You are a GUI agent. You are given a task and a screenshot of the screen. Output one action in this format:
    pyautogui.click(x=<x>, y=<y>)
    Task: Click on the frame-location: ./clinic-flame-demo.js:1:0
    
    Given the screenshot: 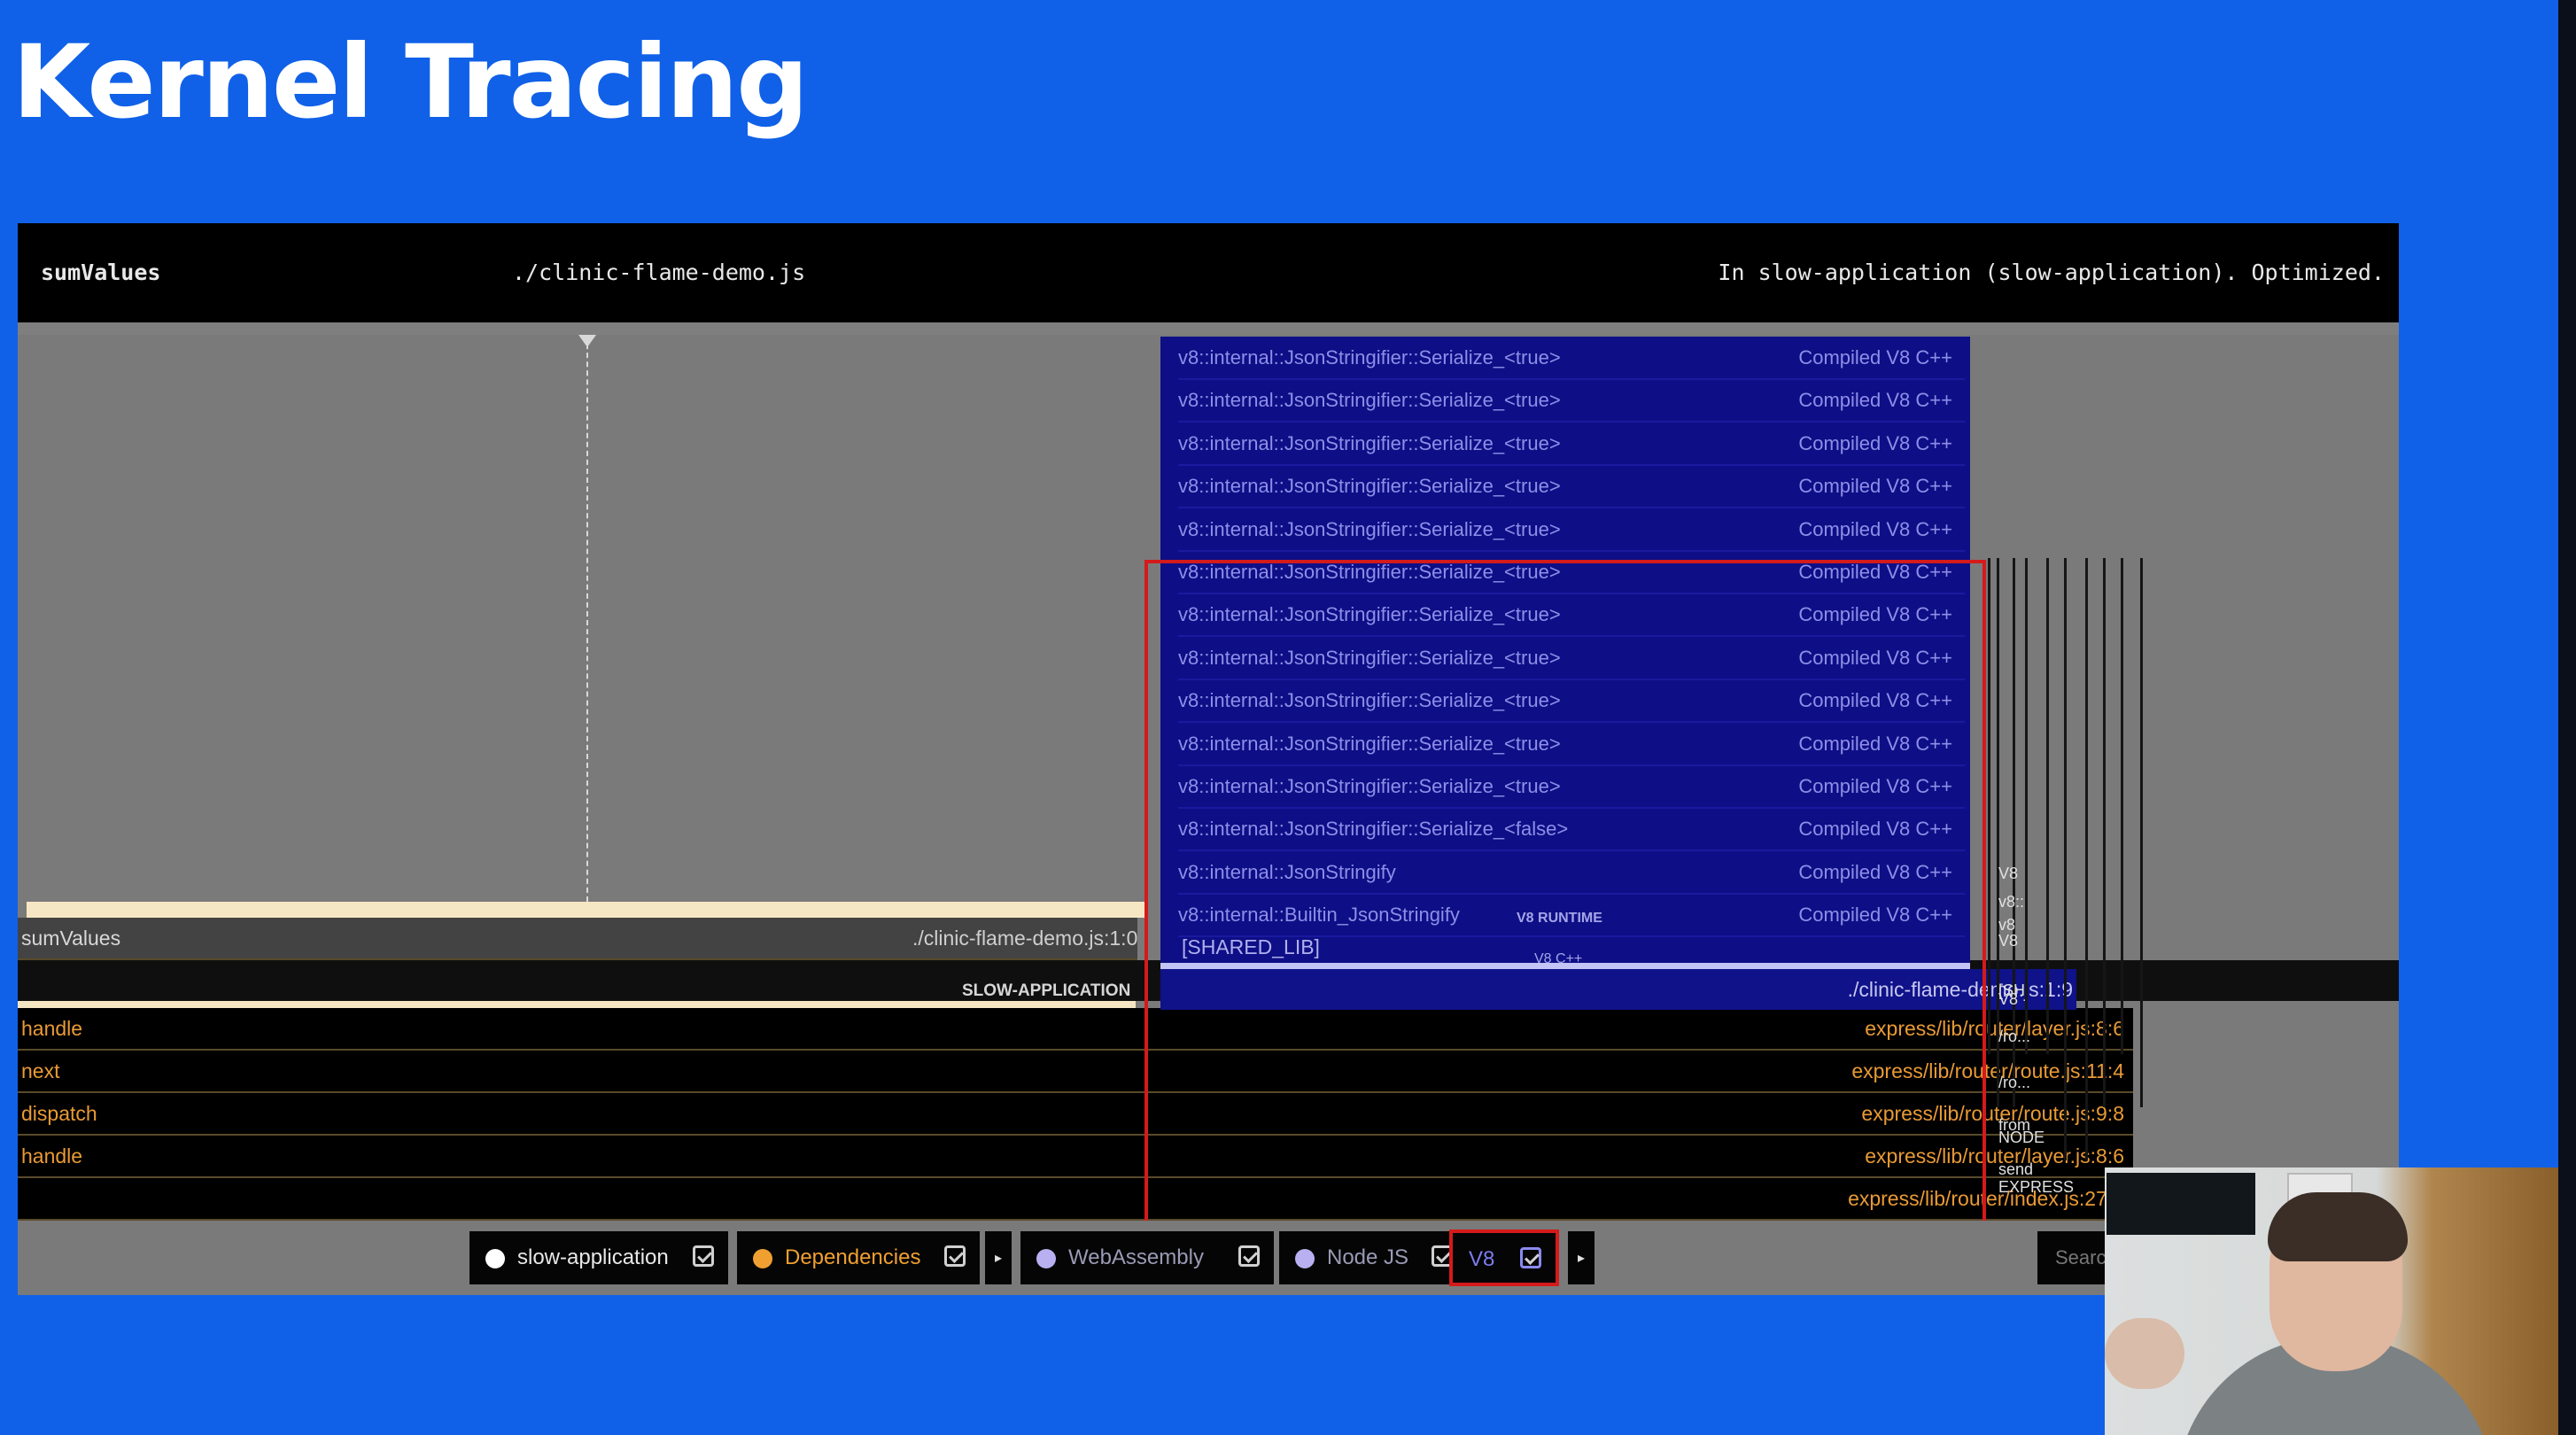 What is the action you would take?
    pyautogui.click(x=1024, y=939)
    